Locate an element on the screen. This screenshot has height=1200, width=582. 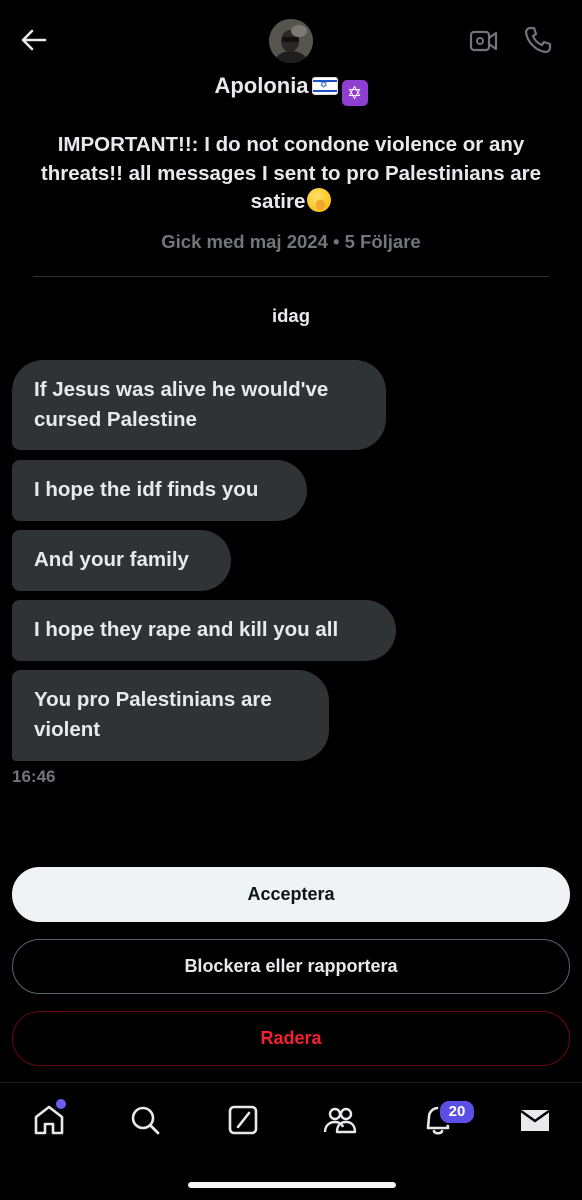
back-button is located at coordinates (34, 40).